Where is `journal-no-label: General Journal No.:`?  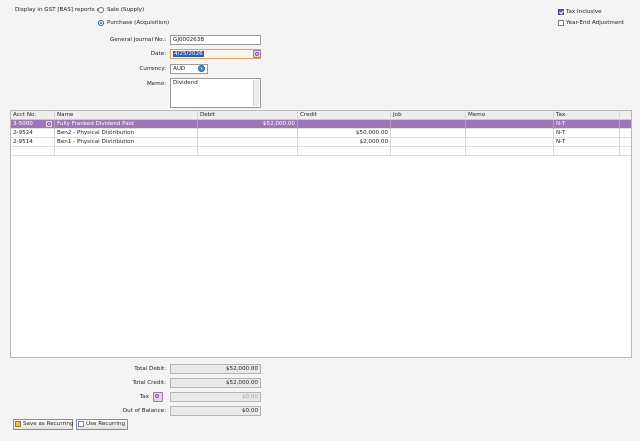 journal-no-label: General Journal No.: is located at coordinates (137, 40).